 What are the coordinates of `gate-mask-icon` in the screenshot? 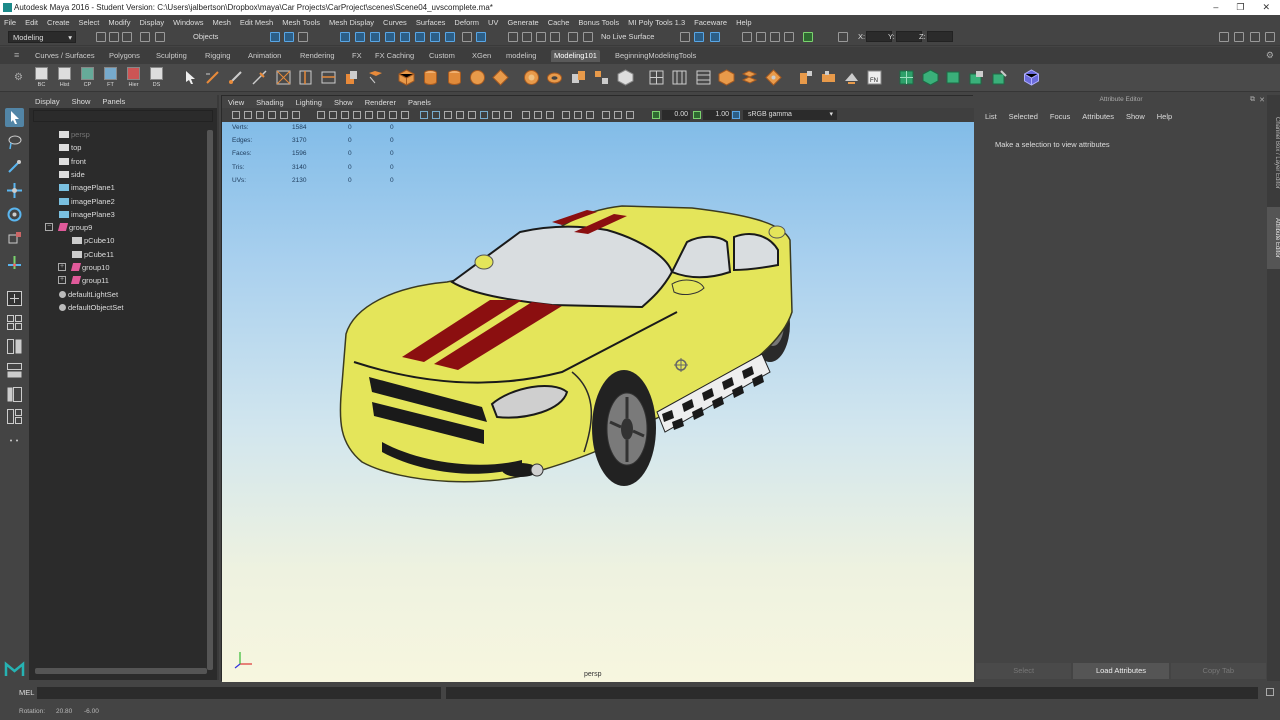 It's located at (357, 115).